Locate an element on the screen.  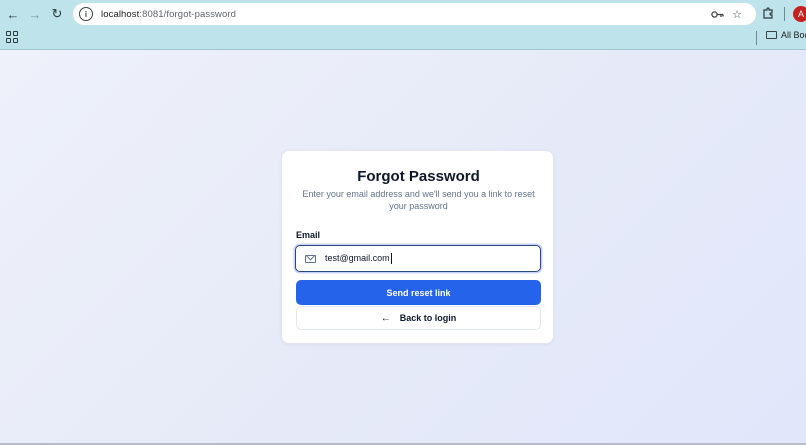
email-text: test@gmail.com is located at coordinates (357, 257).